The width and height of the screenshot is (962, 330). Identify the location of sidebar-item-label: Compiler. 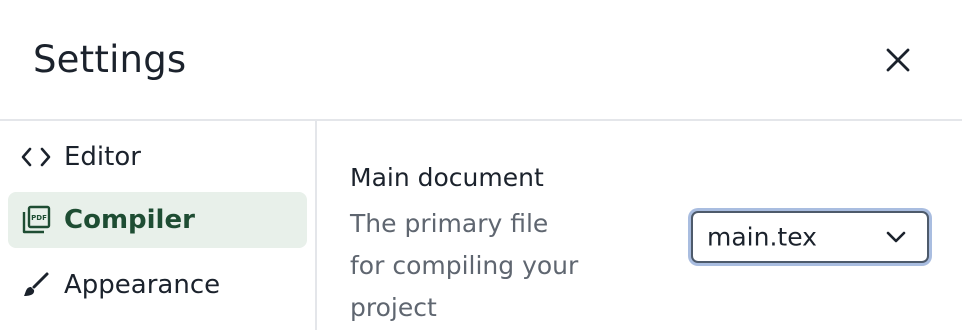
(129, 220).